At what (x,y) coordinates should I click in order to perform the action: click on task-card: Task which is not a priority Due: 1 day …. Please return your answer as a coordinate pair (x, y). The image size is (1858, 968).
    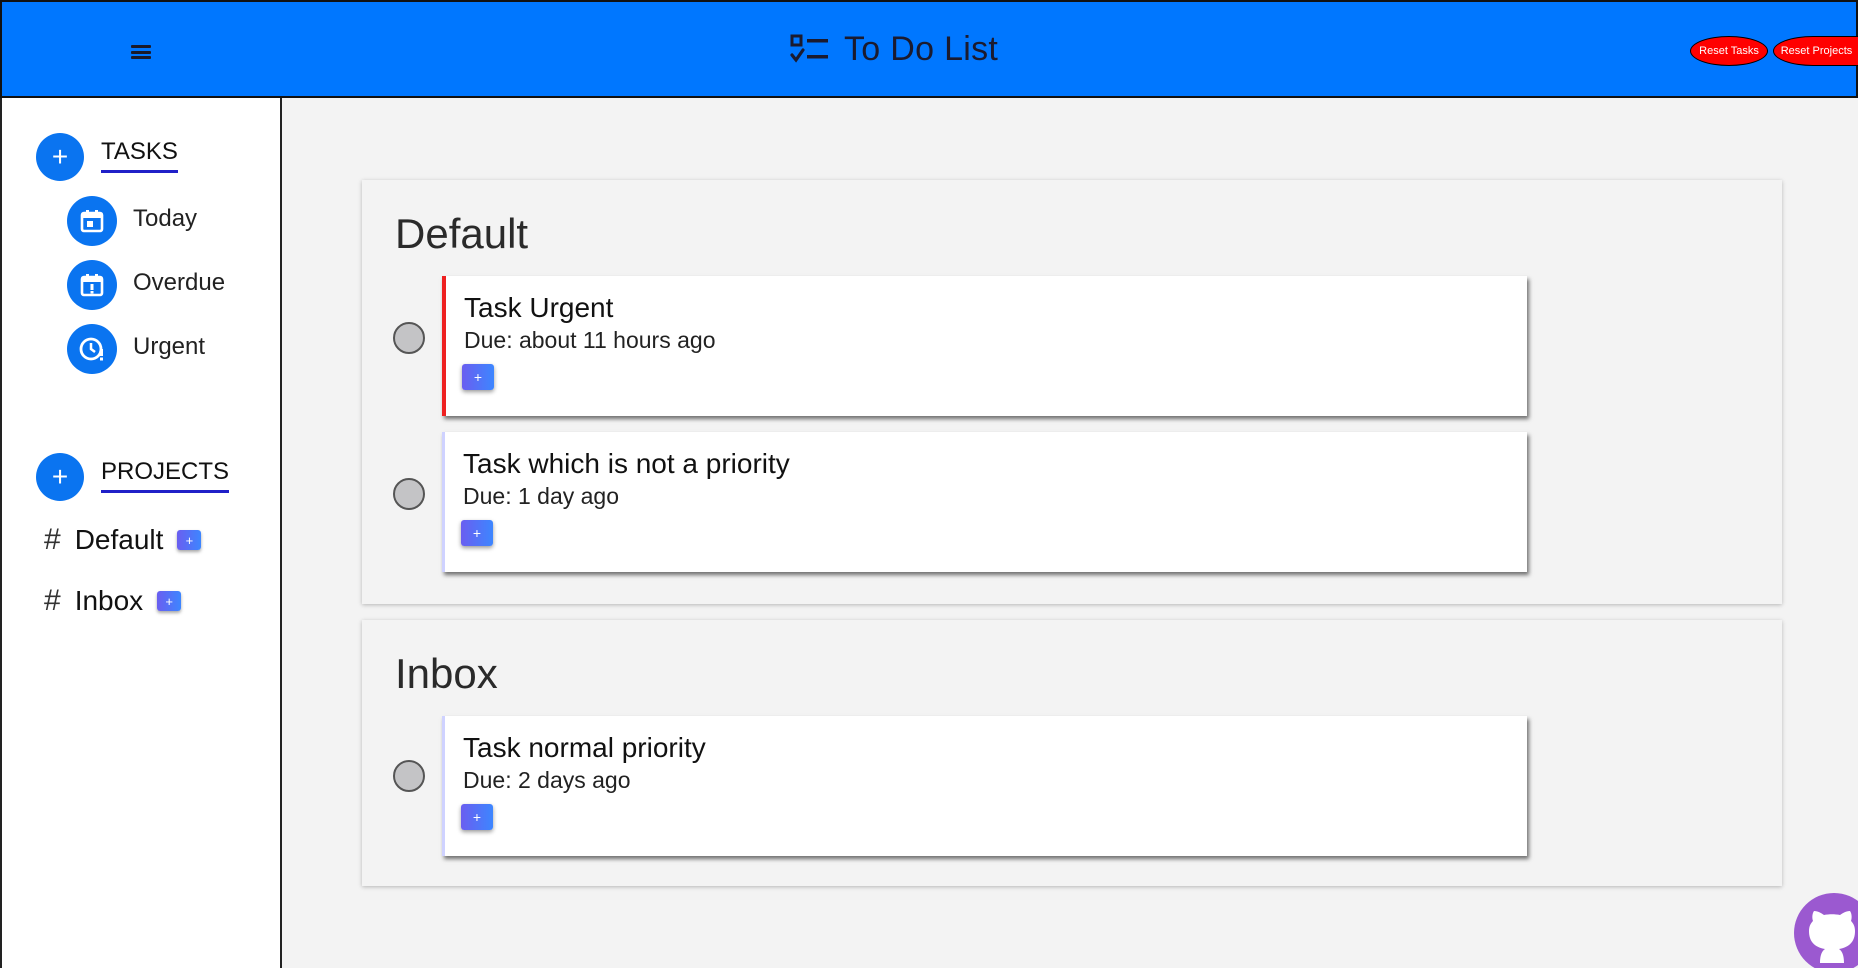
    Looking at the image, I should click on (984, 502).